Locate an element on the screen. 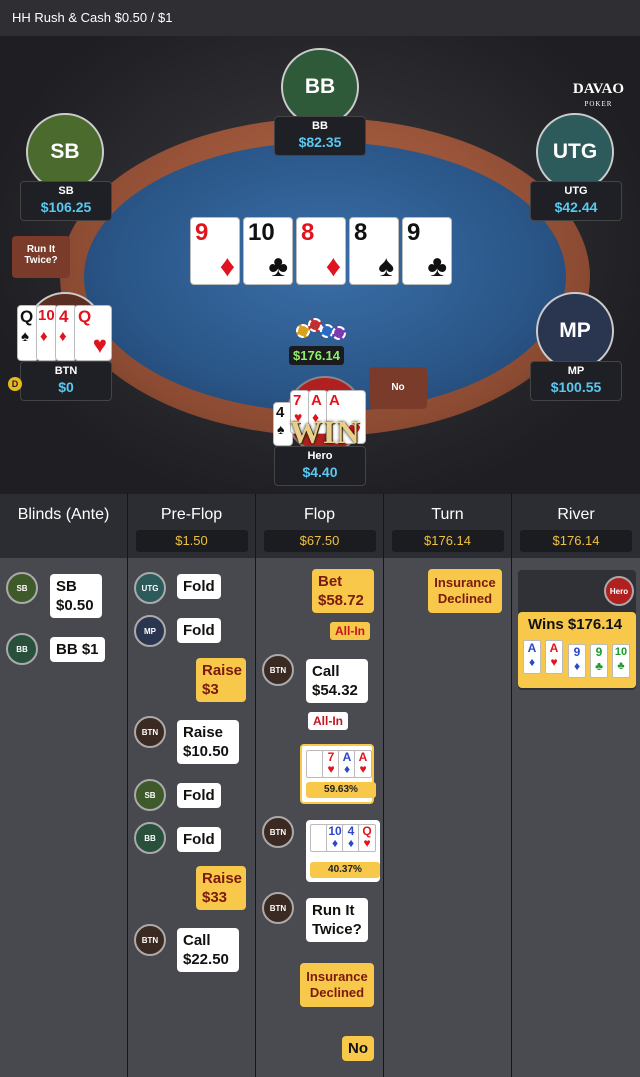  seat-sb-avatar: SB is located at coordinates (65, 152).